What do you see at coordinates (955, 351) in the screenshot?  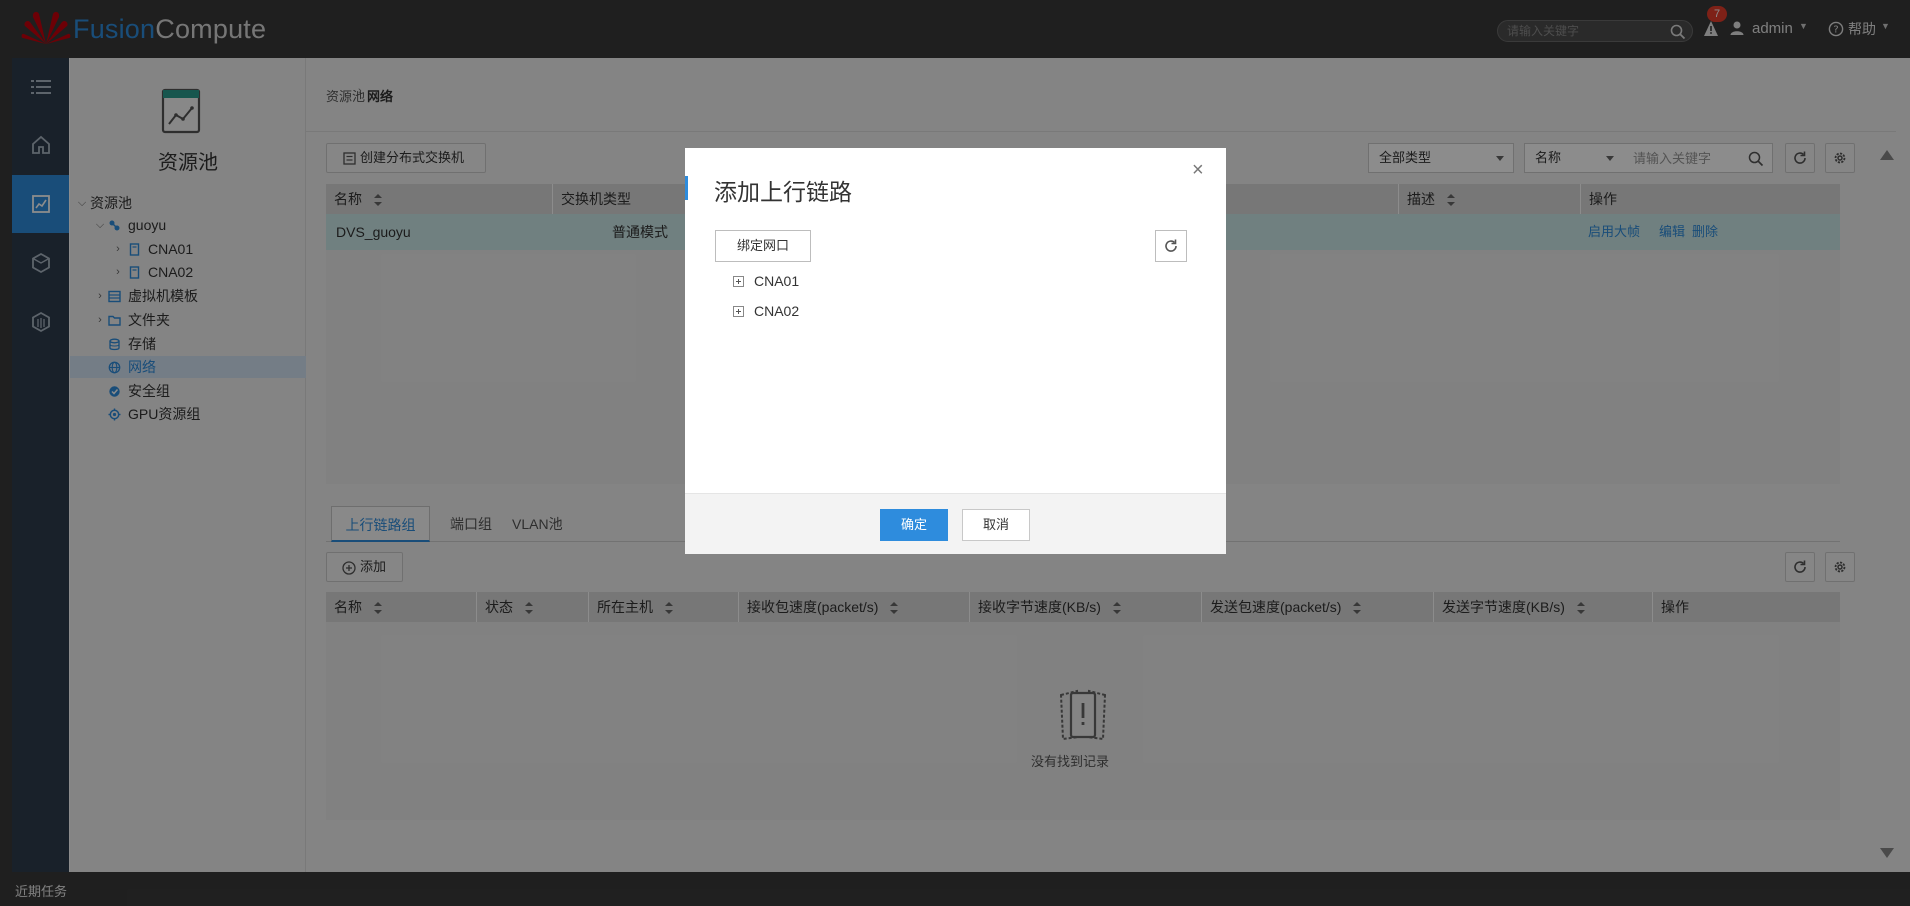 I see `add-uplink-dialog: 添加上行链路 × 绑定网口 CNA01 CNA02 确定 取消` at bounding box center [955, 351].